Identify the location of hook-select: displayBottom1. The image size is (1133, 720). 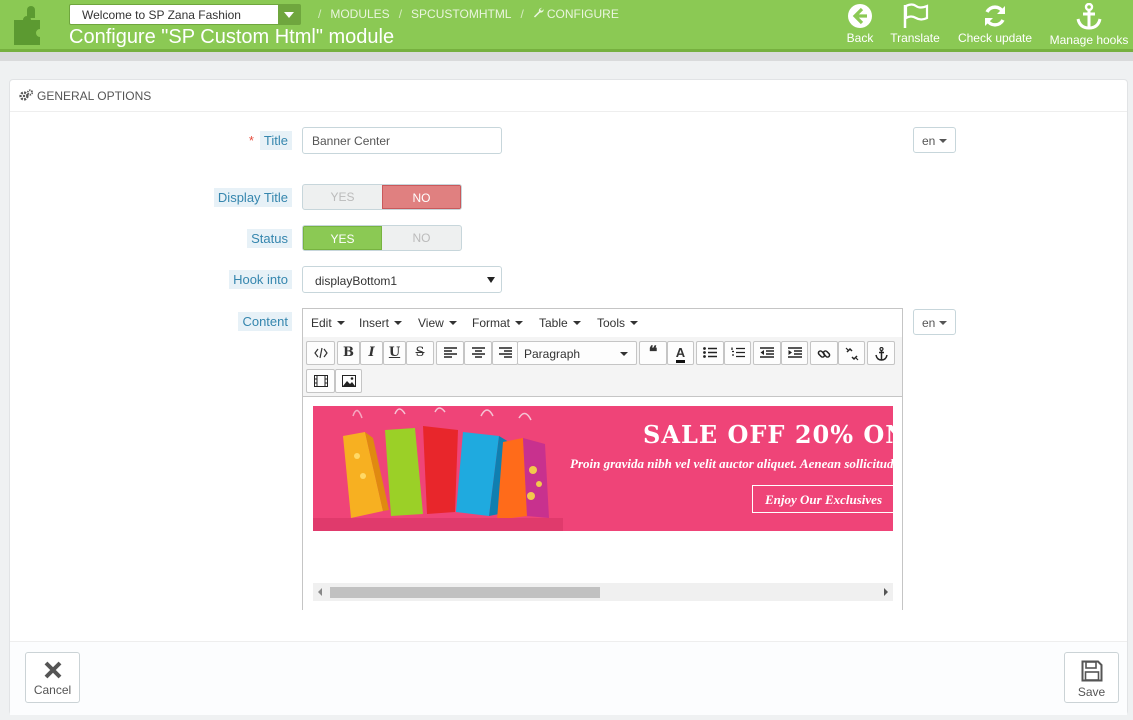
(402, 279).